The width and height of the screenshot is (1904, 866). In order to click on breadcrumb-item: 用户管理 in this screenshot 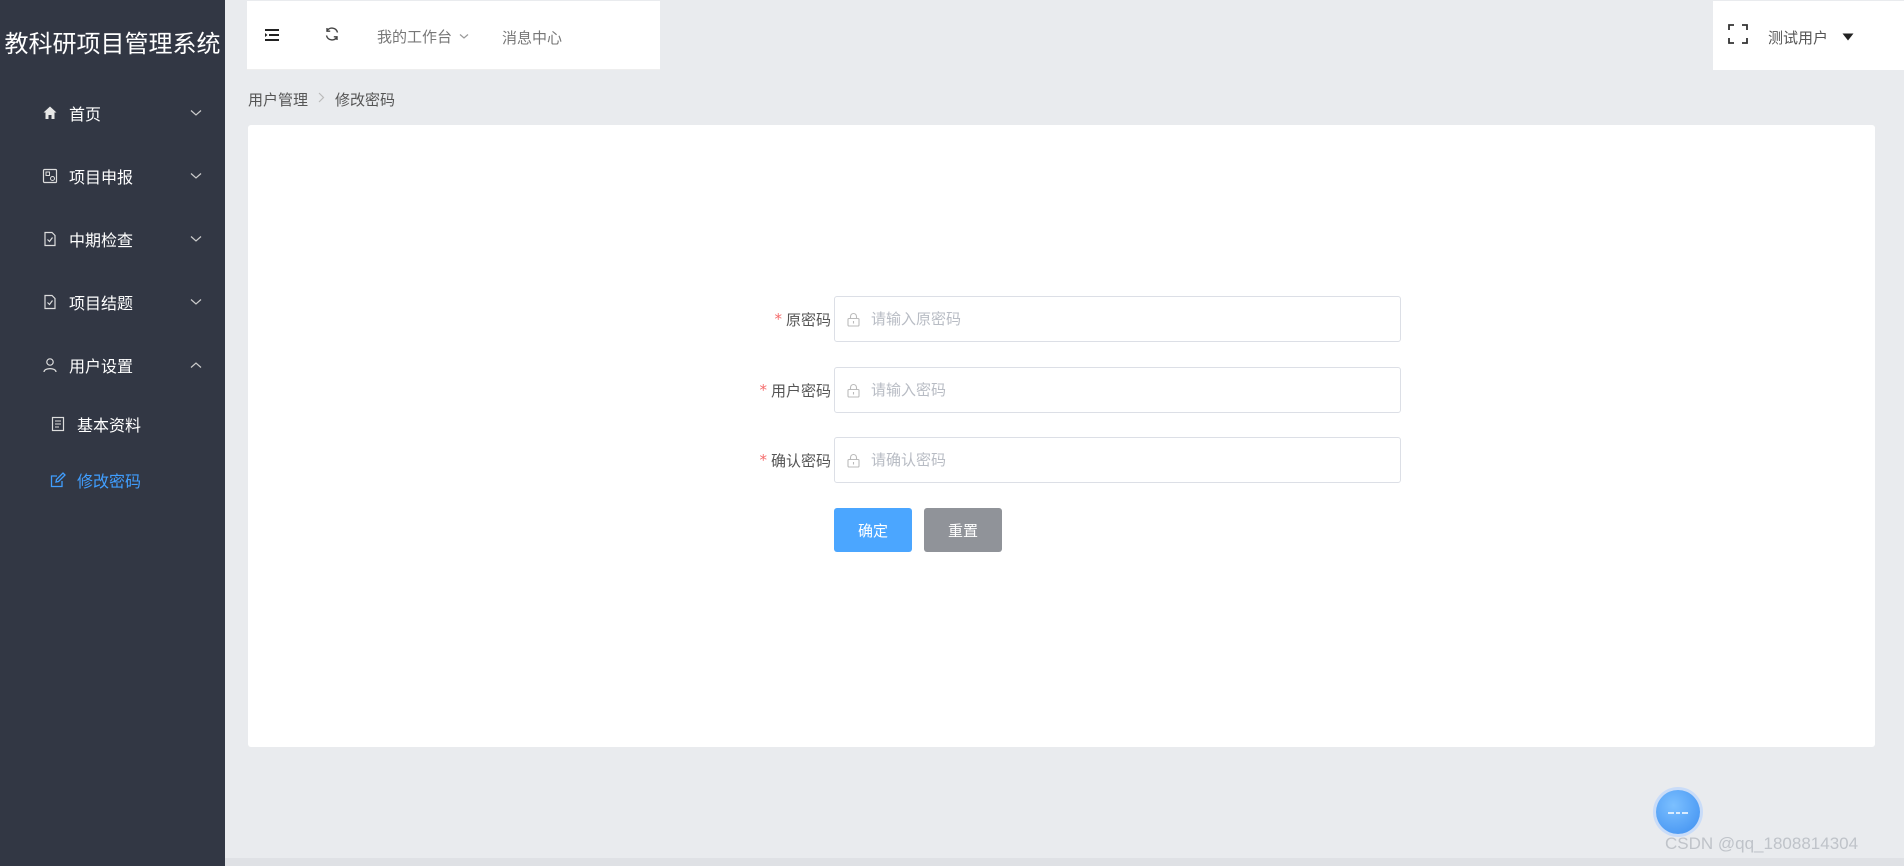, I will do `click(278, 99)`.